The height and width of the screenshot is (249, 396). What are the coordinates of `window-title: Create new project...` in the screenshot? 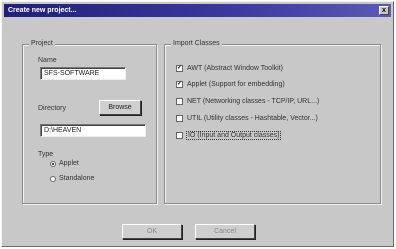 It's located at (42, 10).